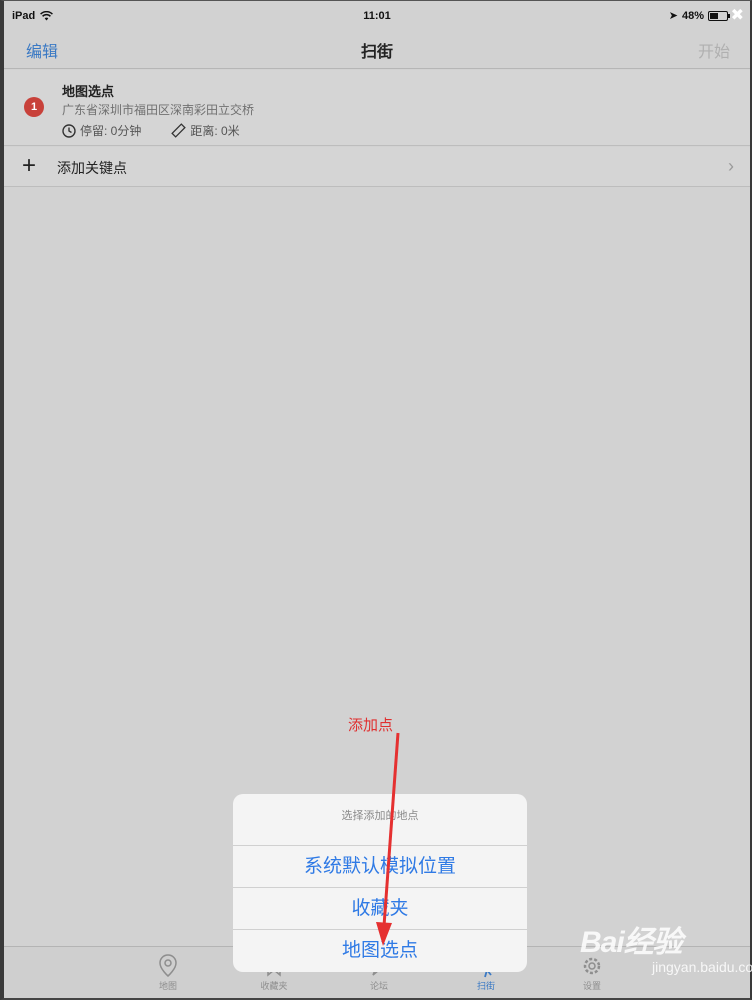  I want to click on tab-settings-label: 设置, so click(591, 986).